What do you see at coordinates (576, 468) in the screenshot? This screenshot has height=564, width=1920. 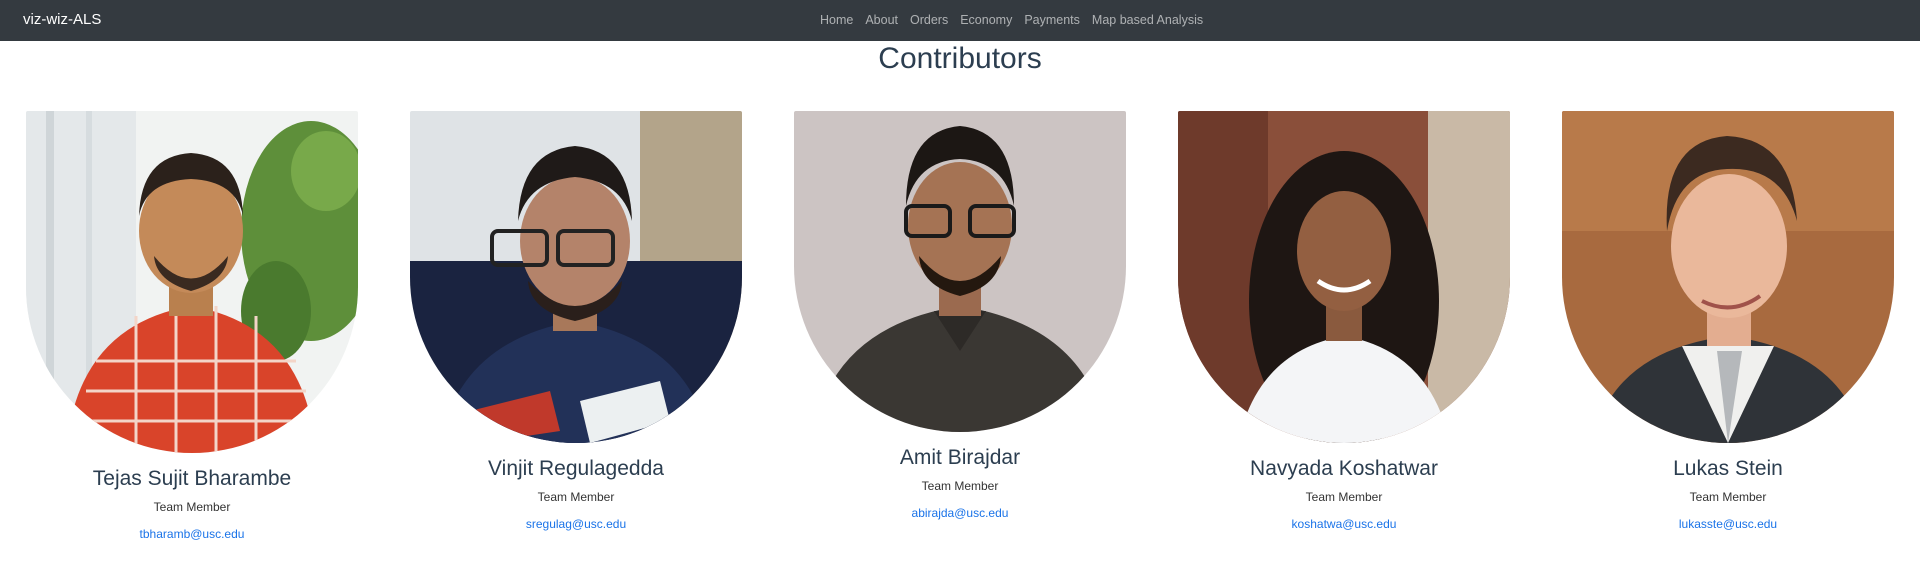 I see `contributor-name: Vinjit Regulagedda` at bounding box center [576, 468].